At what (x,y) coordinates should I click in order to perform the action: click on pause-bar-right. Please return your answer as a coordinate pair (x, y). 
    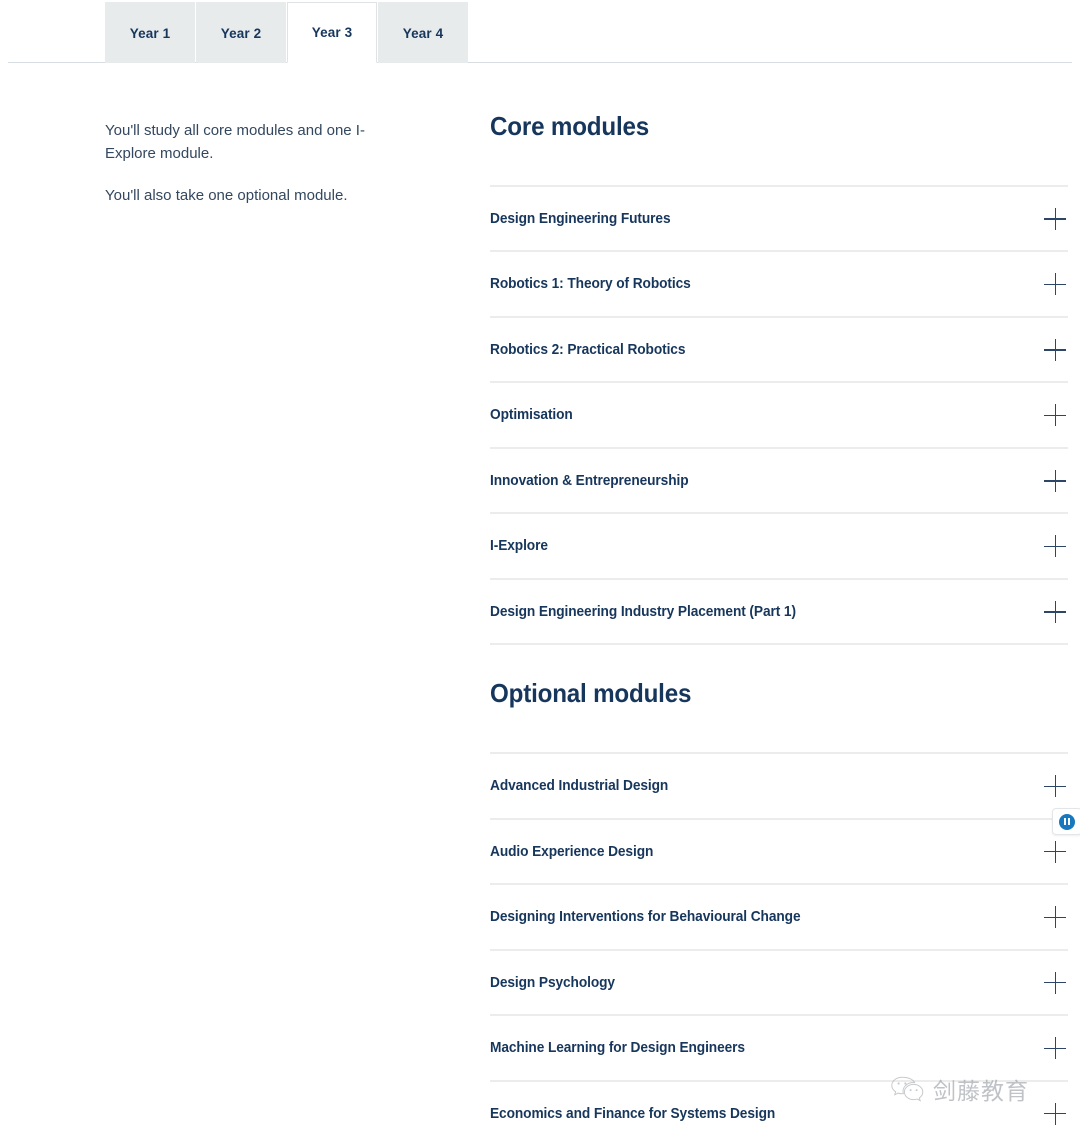
    Looking at the image, I should click on (1069, 821).